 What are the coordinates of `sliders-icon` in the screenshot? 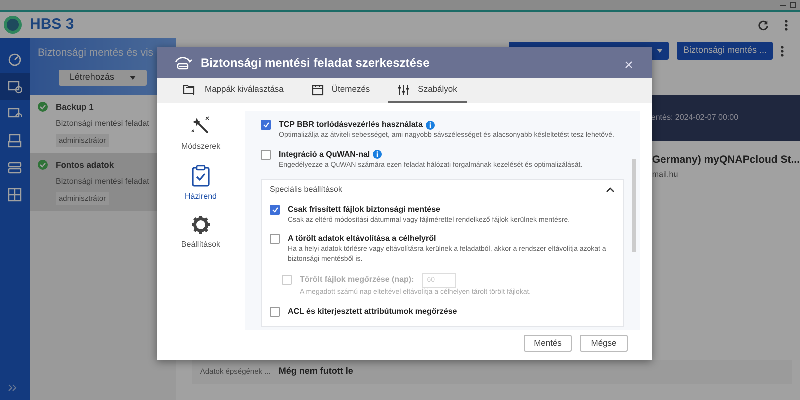 It's located at (404, 90).